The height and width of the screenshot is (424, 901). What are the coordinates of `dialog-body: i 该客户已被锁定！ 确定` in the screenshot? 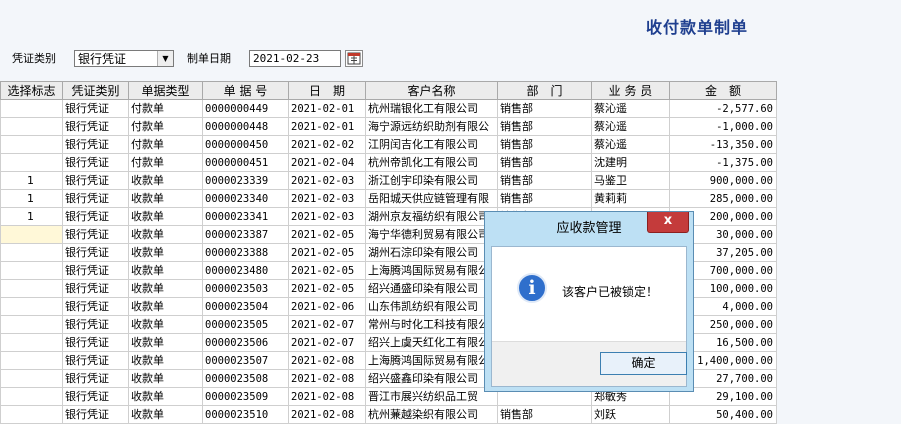 It's located at (589, 316).